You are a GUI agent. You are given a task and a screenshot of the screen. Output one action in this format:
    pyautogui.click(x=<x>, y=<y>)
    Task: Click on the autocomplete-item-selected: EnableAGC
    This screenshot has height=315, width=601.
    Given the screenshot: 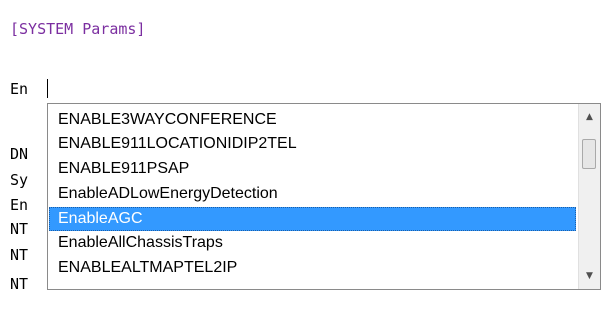 What is the action you would take?
    pyautogui.click(x=312, y=219)
    